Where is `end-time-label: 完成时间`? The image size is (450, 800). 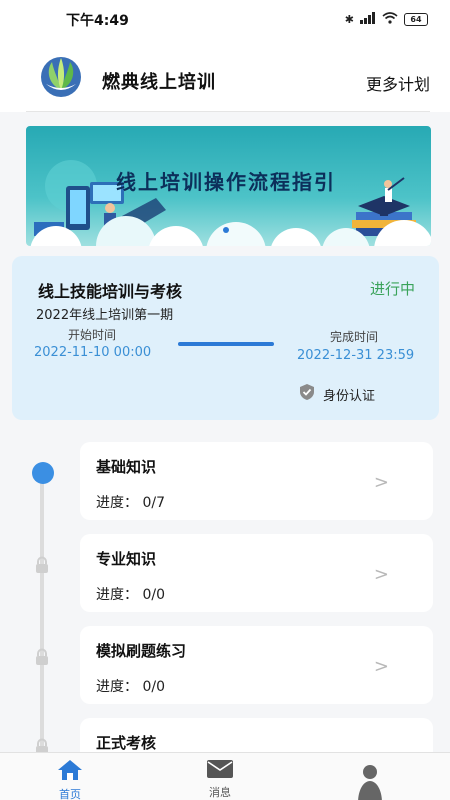
end-time-label: 完成时间 is located at coordinates (354, 337).